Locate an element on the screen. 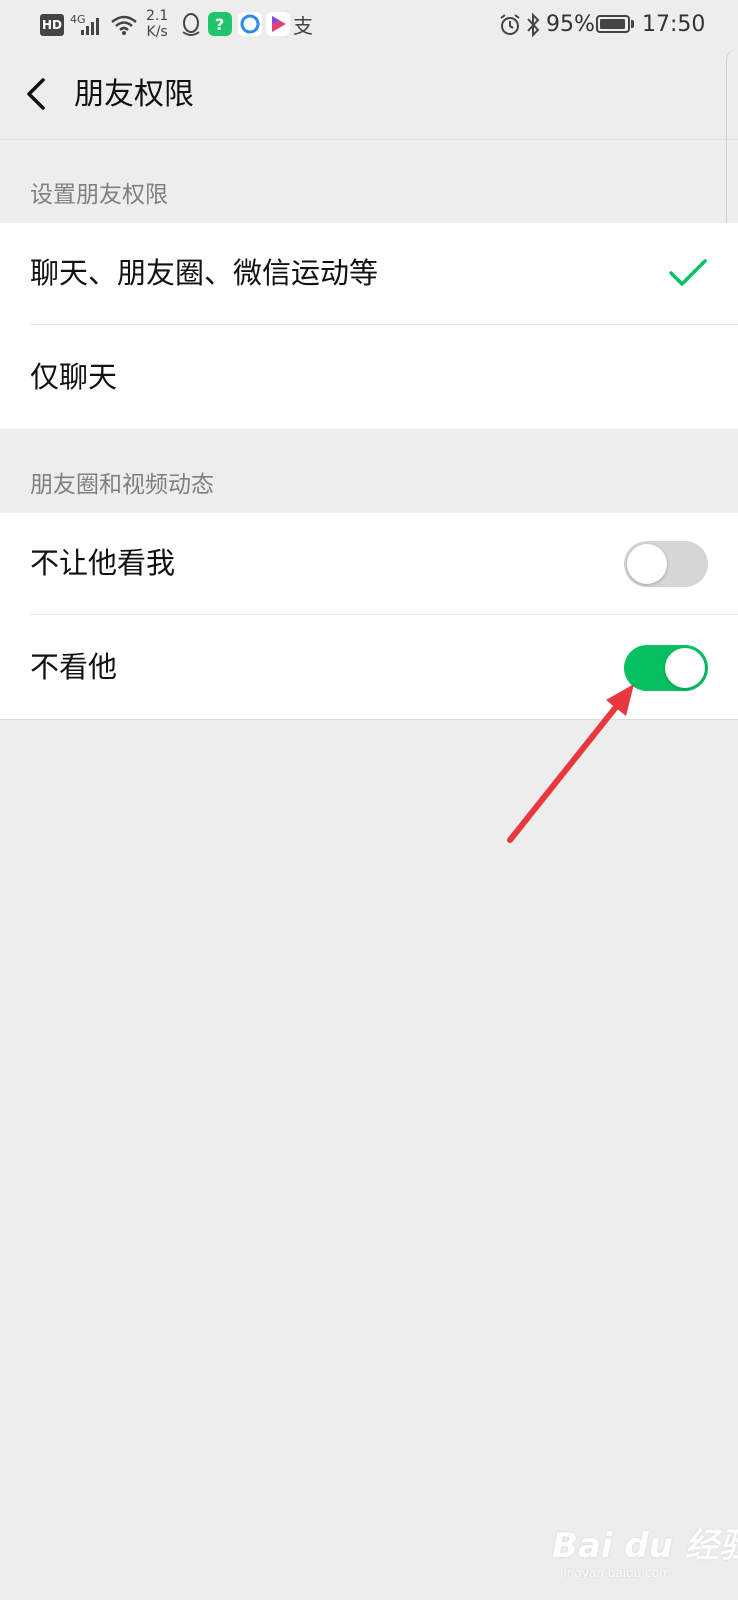 This screenshot has width=738, height=1600. browser-icon is located at coordinates (250, 24).